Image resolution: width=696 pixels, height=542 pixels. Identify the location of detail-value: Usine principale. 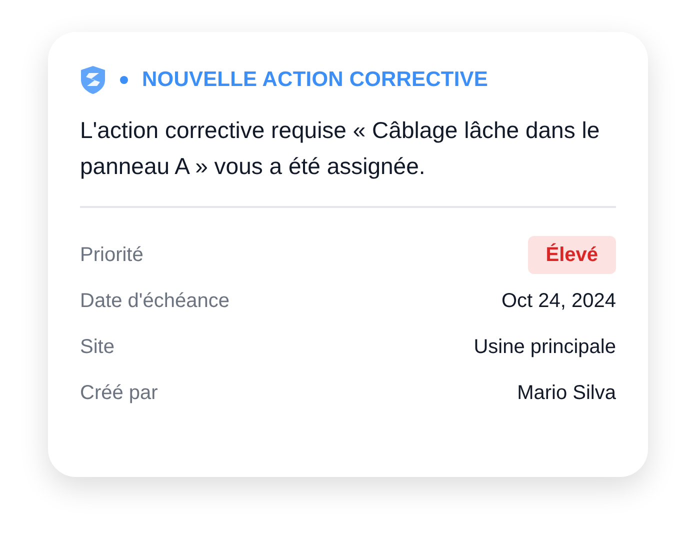
(545, 347).